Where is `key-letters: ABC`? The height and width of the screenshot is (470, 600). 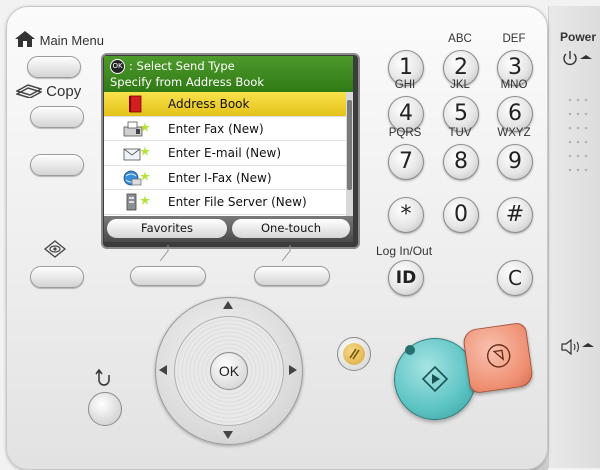
key-letters: ABC is located at coordinates (460, 39).